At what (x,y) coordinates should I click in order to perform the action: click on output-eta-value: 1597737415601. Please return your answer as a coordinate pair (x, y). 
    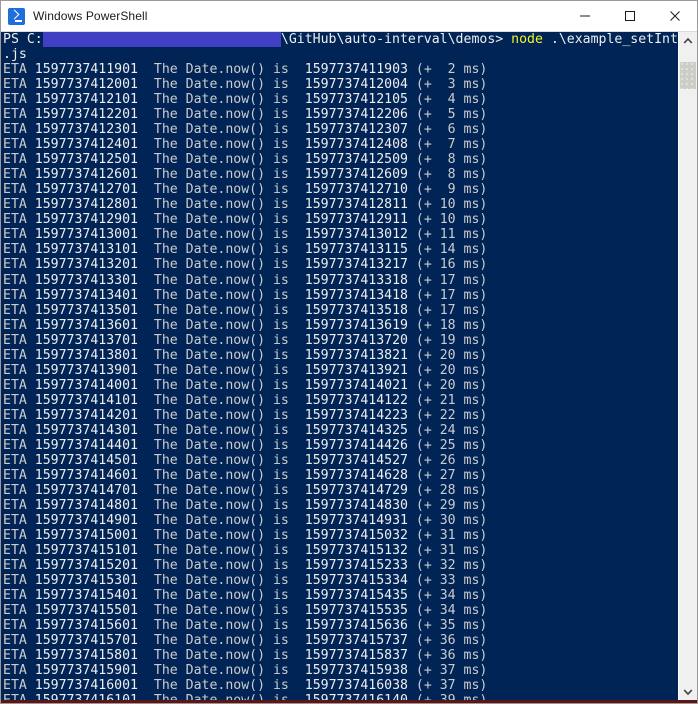
    Looking at the image, I should click on (86, 626).